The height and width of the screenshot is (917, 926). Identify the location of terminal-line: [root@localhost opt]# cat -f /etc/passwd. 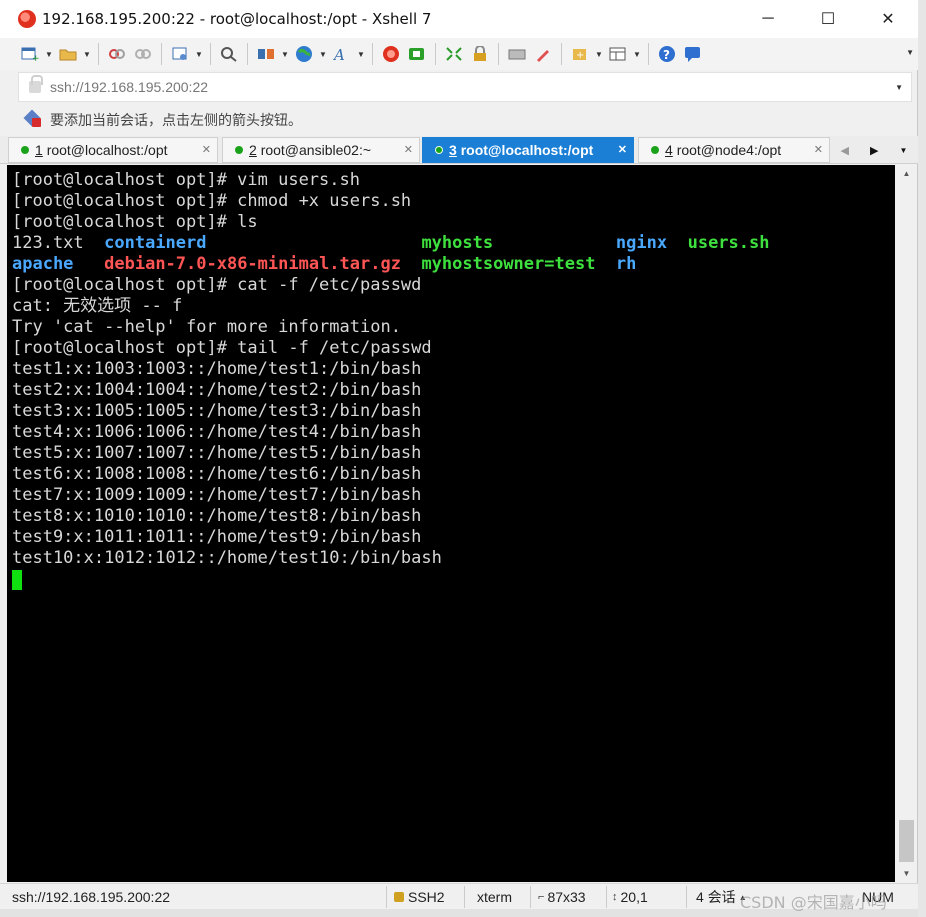
(217, 285).